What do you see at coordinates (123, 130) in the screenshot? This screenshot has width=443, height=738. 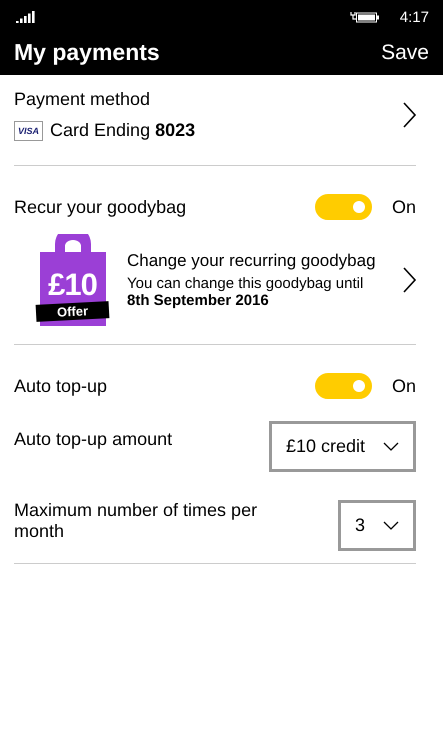 I see `card-text: Card Ending 8023` at bounding box center [123, 130].